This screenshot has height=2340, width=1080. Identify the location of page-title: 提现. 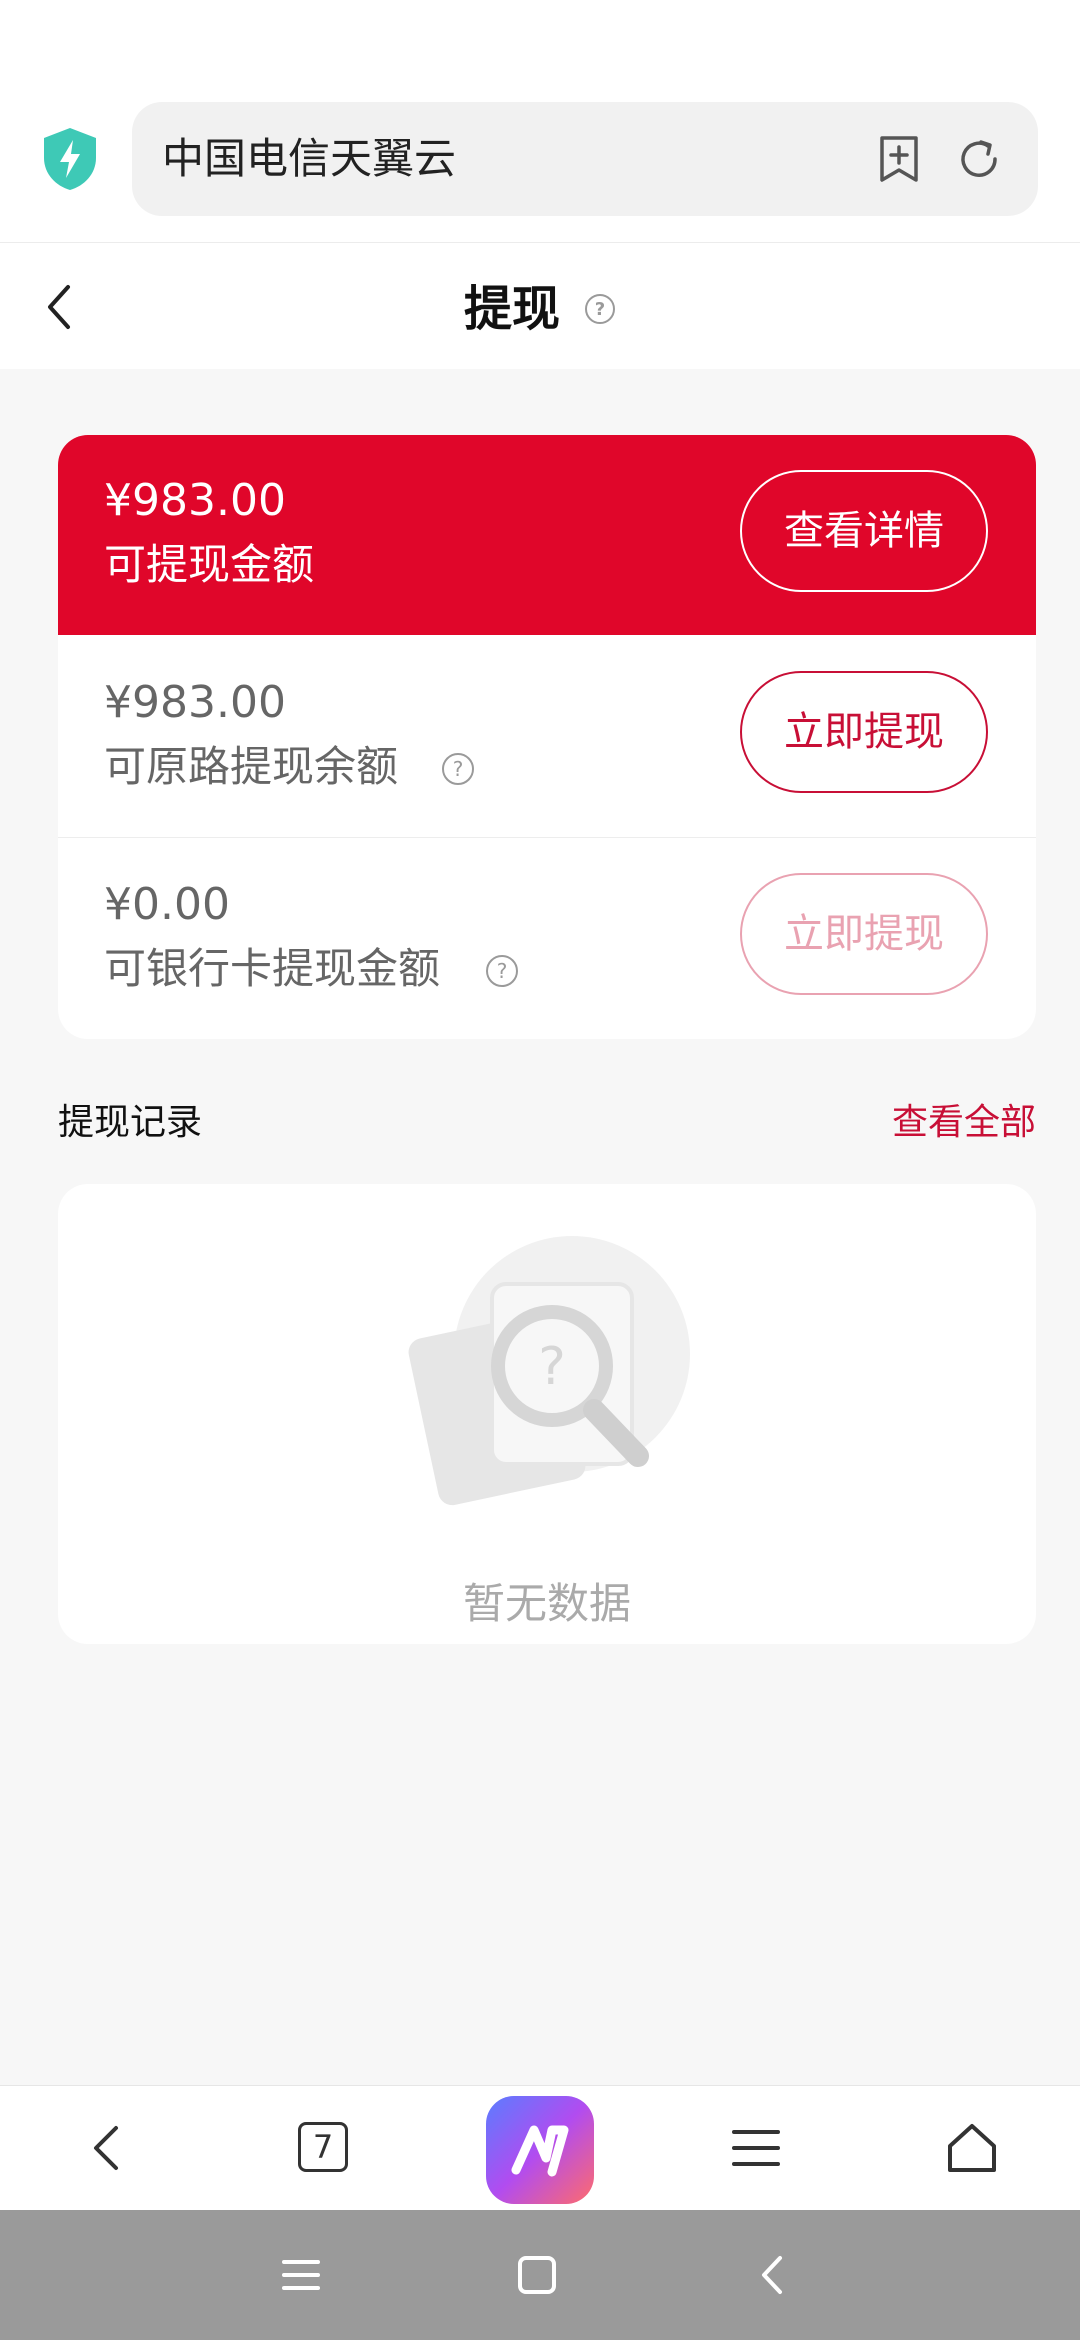
(511, 309).